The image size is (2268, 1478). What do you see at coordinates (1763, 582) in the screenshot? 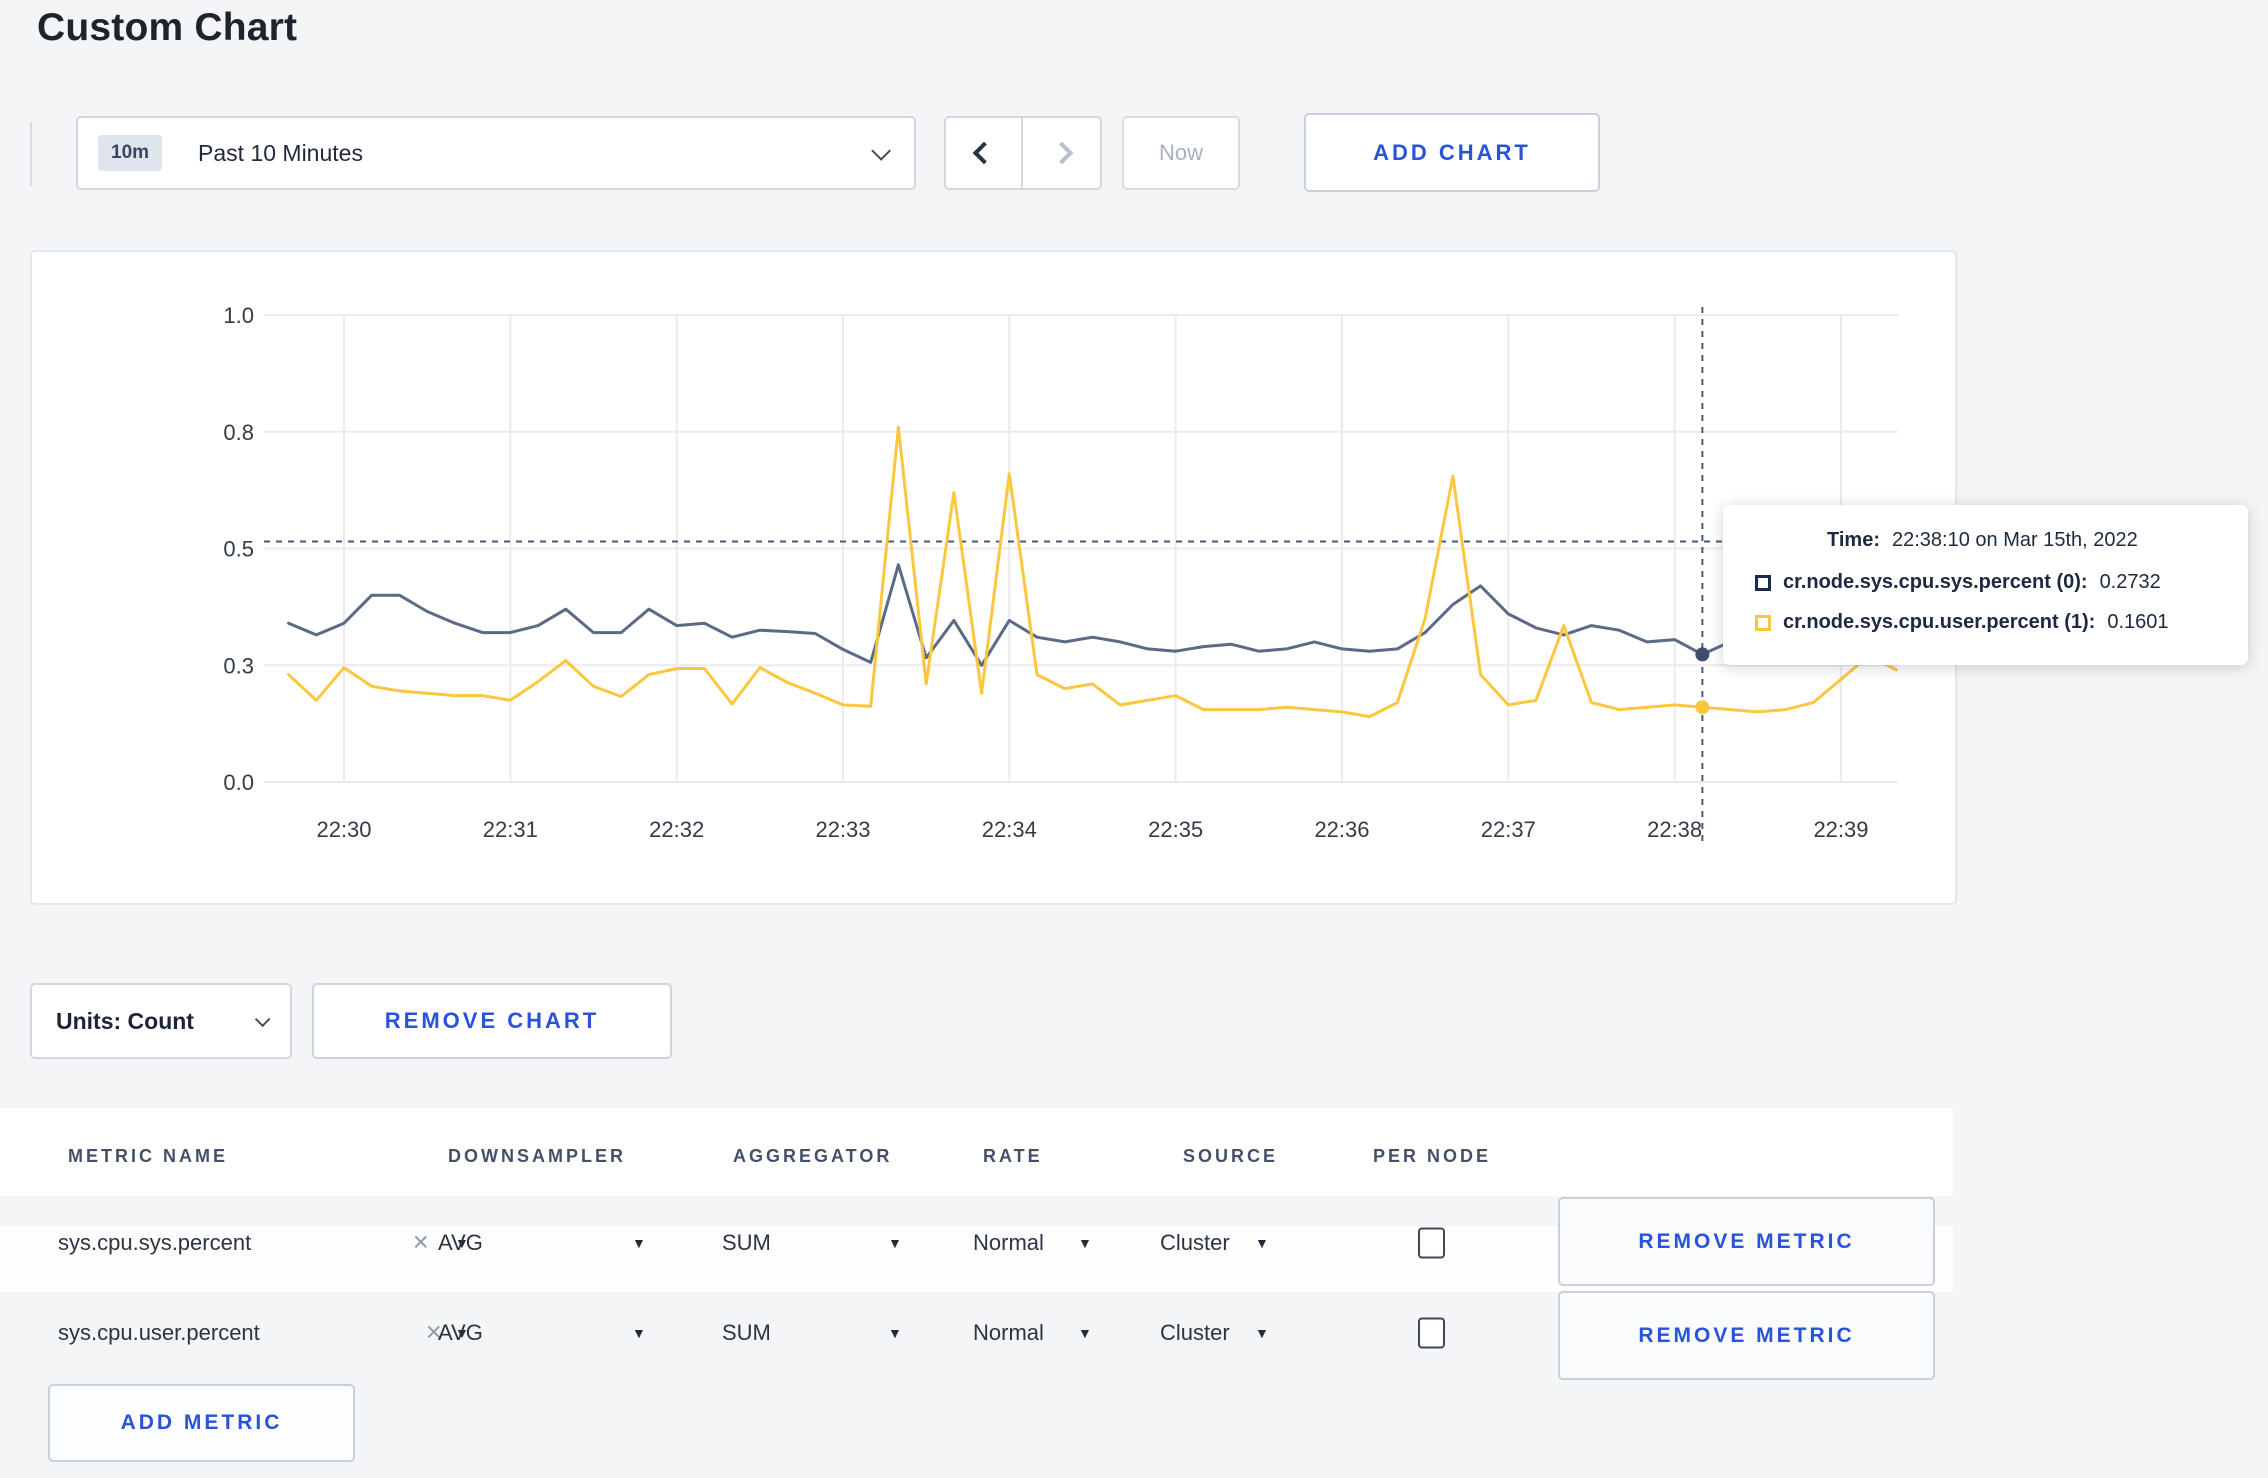
I see `series-sys-swatch-icon` at bounding box center [1763, 582].